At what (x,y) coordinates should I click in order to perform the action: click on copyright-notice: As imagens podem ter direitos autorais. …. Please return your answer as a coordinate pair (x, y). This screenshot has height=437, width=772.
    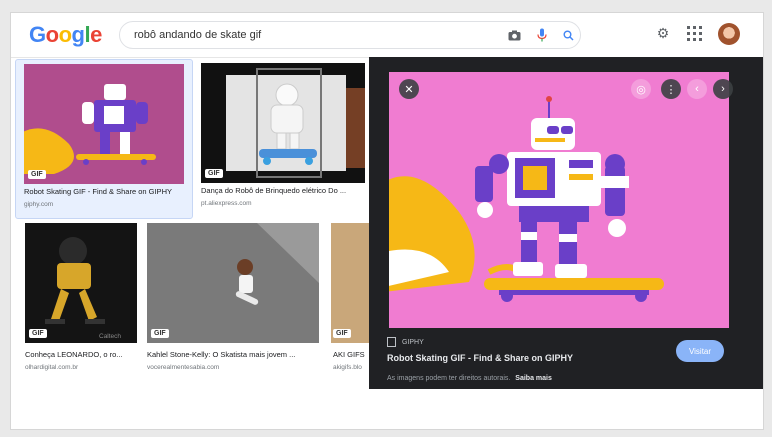
    Looking at the image, I should click on (469, 378).